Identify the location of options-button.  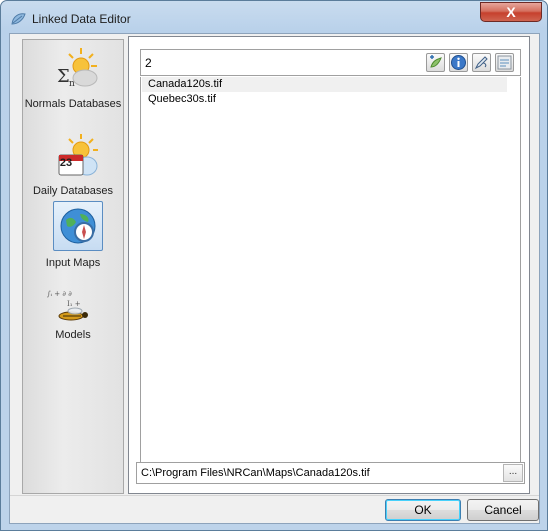
(504, 62).